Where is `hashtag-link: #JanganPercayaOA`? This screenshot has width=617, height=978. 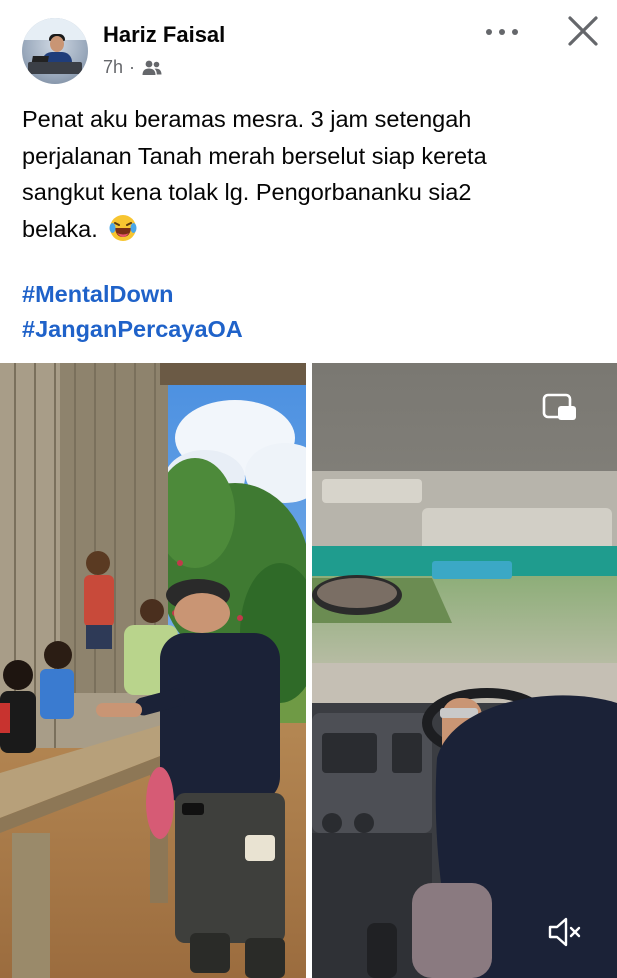
hashtag-link: #JanganPercayaOA is located at coordinates (132, 329).